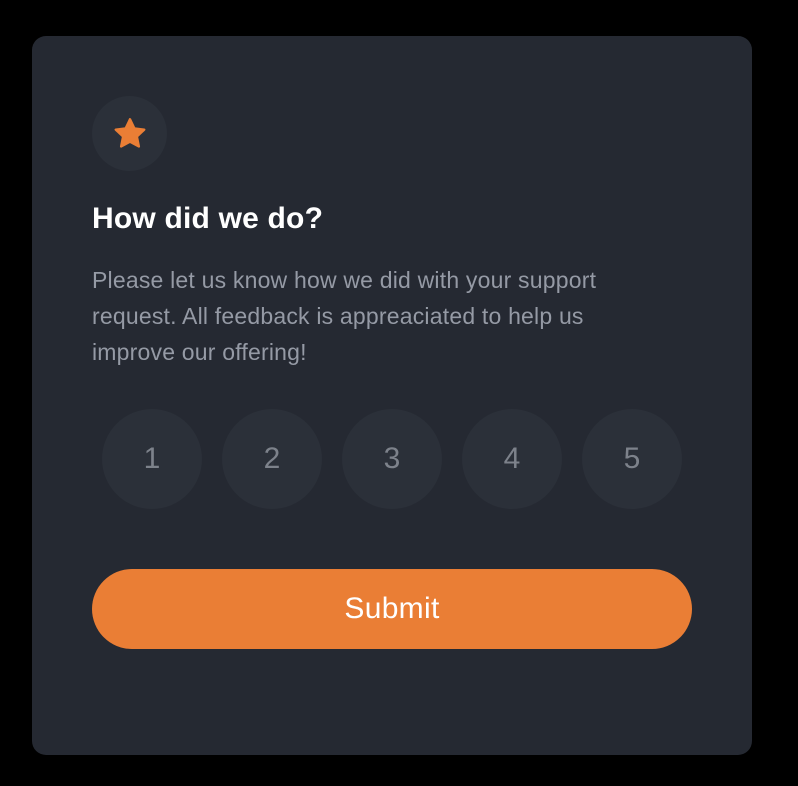 The width and height of the screenshot is (798, 786). Describe the element at coordinates (392, 609) in the screenshot. I see `submit-button: Submit` at that location.